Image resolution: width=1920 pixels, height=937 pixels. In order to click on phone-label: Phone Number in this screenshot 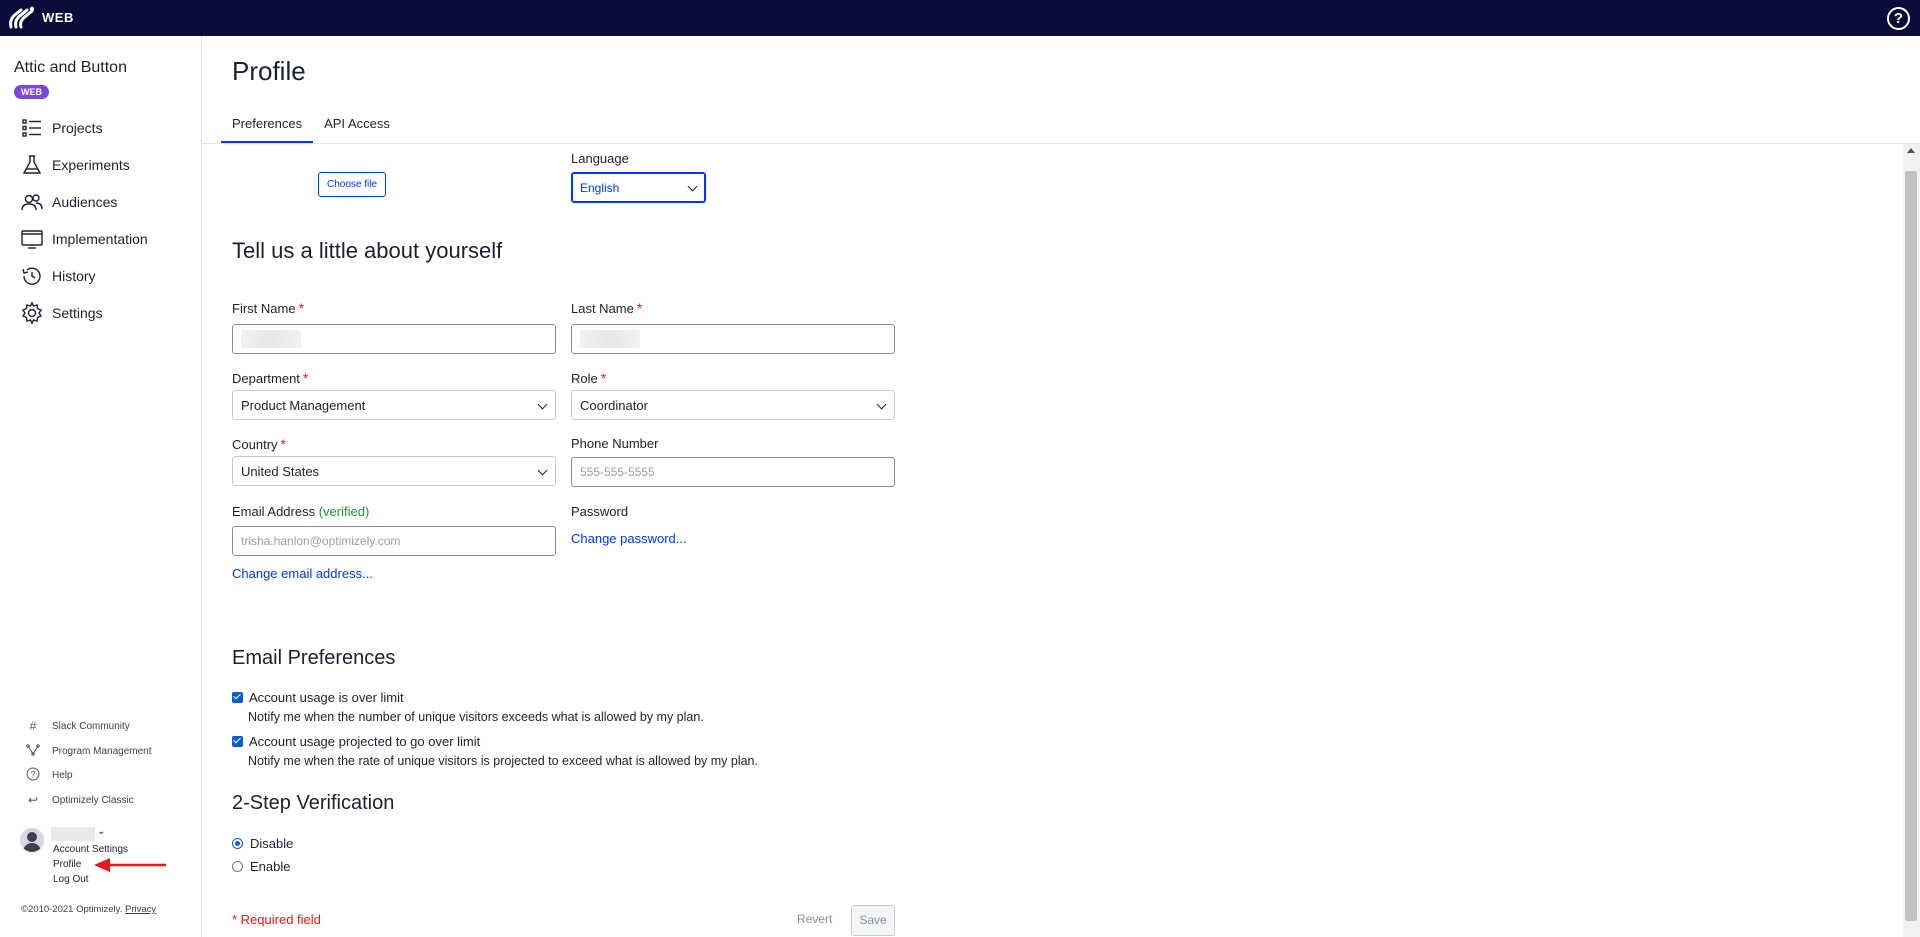, I will do `click(615, 443)`.